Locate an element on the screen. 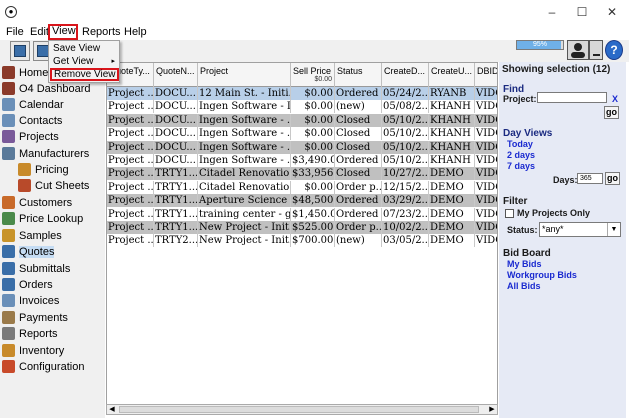 The width and height of the screenshot is (629, 418). days-go-button: go is located at coordinates (612, 178).